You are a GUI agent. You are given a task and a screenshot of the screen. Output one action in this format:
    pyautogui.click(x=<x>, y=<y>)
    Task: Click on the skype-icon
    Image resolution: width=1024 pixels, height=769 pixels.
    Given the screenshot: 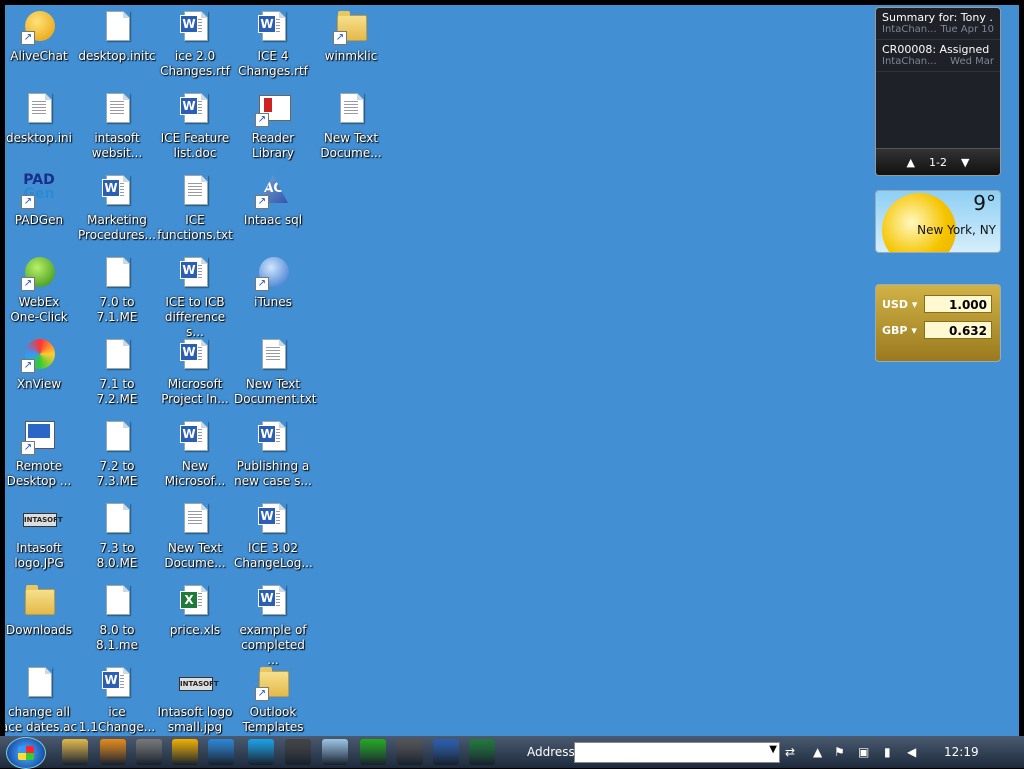 What is the action you would take?
    pyautogui.click(x=261, y=752)
    